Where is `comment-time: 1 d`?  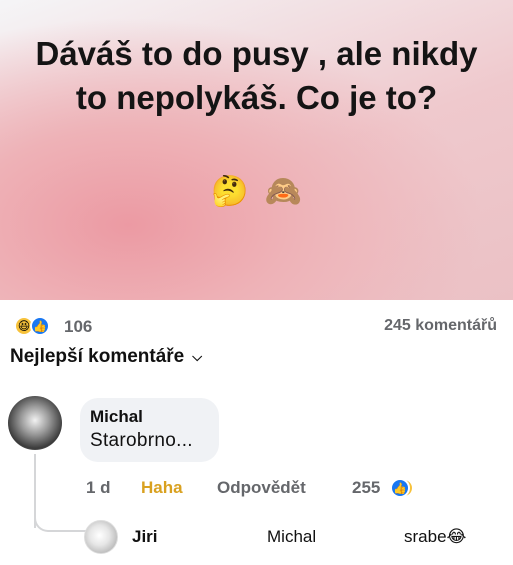 comment-time: 1 d is located at coordinates (98, 488).